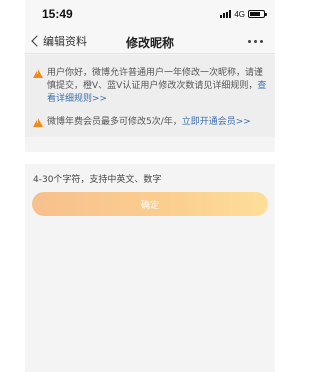  Describe the element at coordinates (150, 204) in the screenshot. I see `confirm-button: 确定` at that location.